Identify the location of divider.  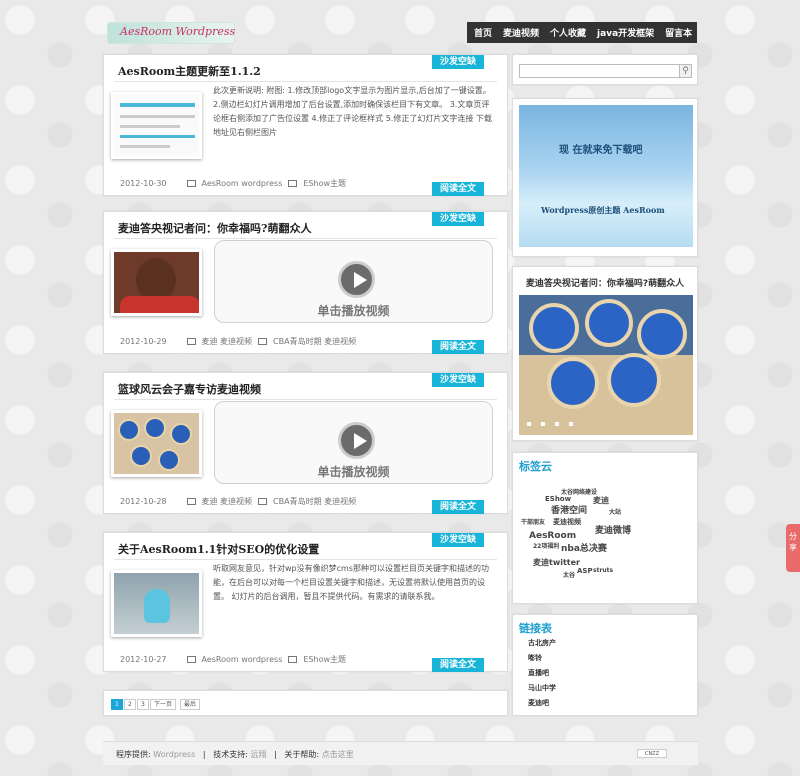
(305, 81).